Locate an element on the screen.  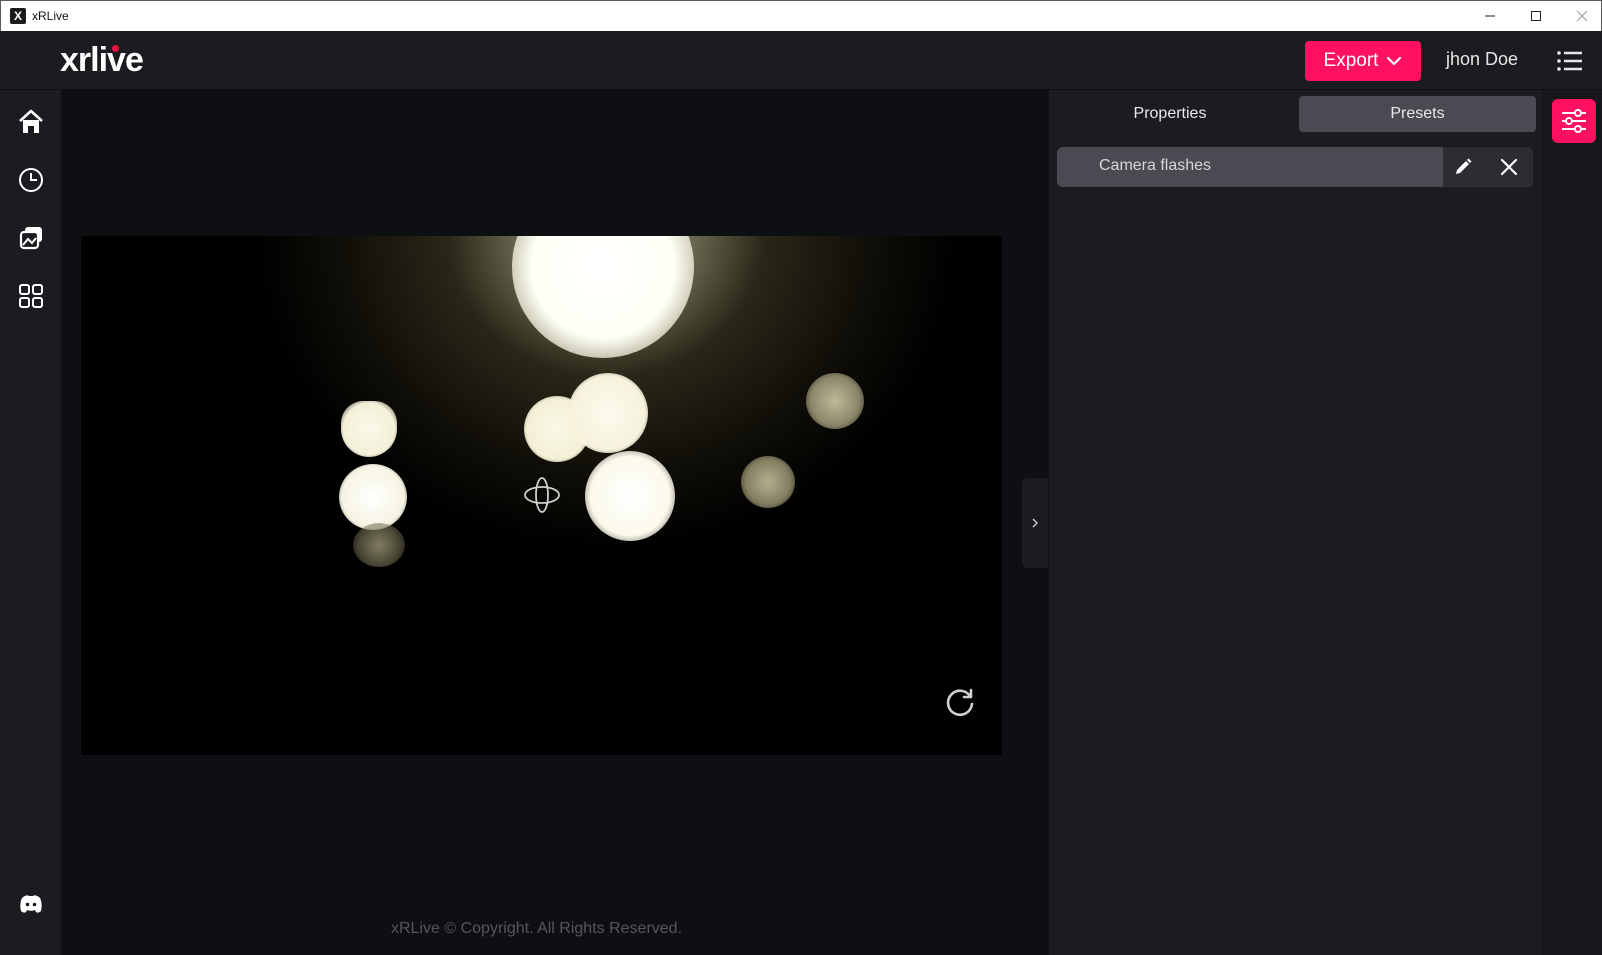
sliders-icon is located at coordinates (1574, 121).